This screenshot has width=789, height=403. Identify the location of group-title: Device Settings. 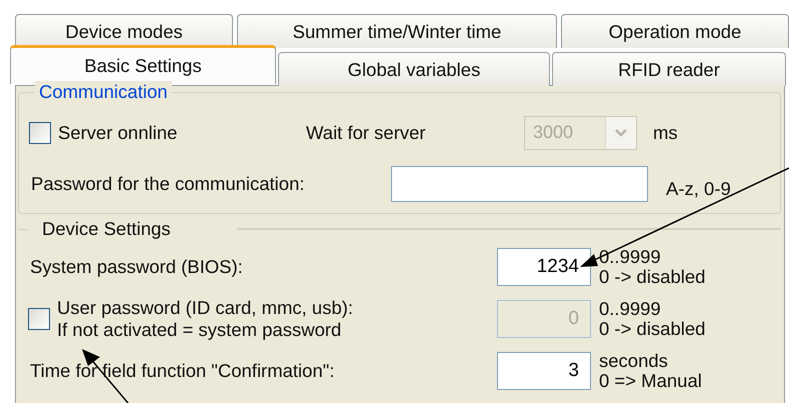
(106, 229).